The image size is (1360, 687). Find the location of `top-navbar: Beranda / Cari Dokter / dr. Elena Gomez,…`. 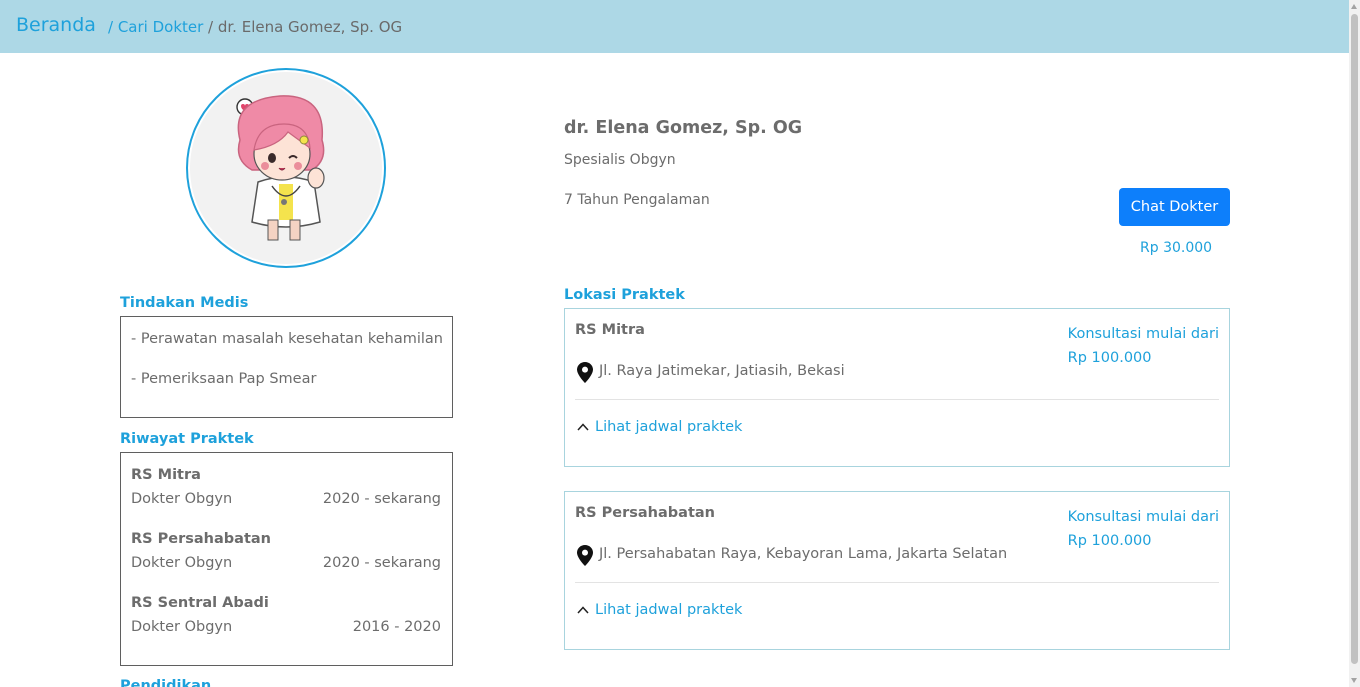

top-navbar: Beranda / Cari Dokter / dr. Elena Gomez,… is located at coordinates (674, 26).